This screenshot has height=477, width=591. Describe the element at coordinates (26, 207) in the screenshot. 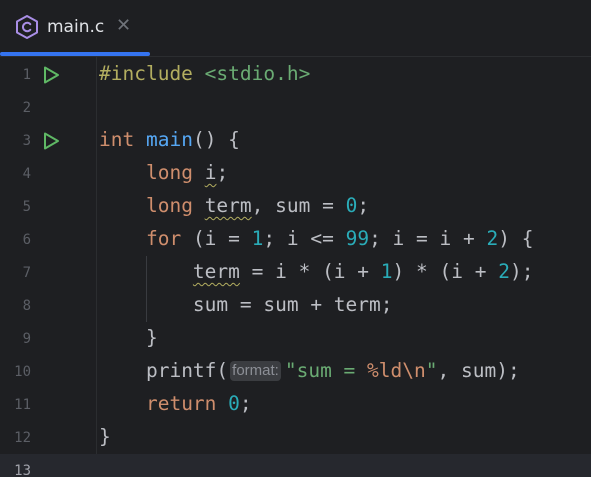

I see `line-number: 5` at that location.